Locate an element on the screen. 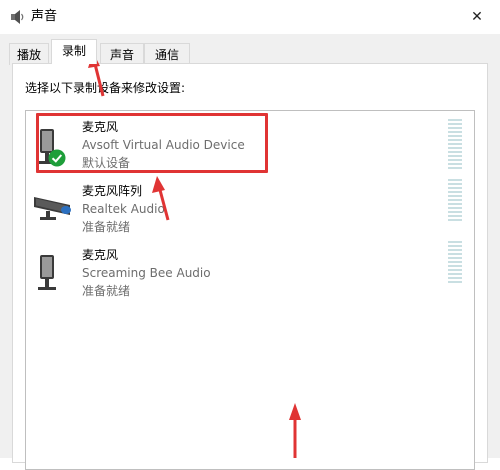 This screenshot has width=500, height=470. arrow-to-device-box is located at coordinates (161, 198).